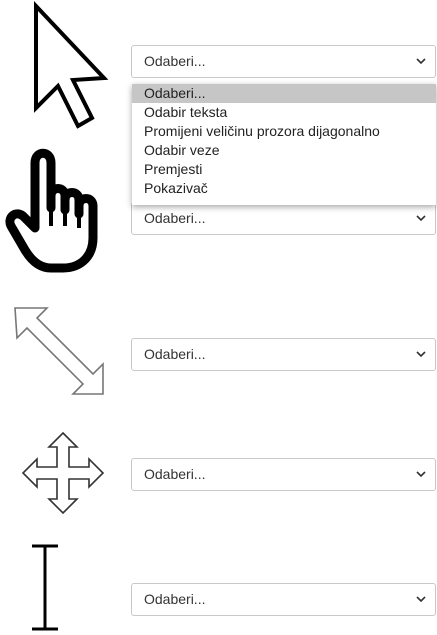 Image resolution: width=437 pixels, height=635 pixels. What do you see at coordinates (284, 112) in the screenshot?
I see `dropdown-option: Odabir teksta` at bounding box center [284, 112].